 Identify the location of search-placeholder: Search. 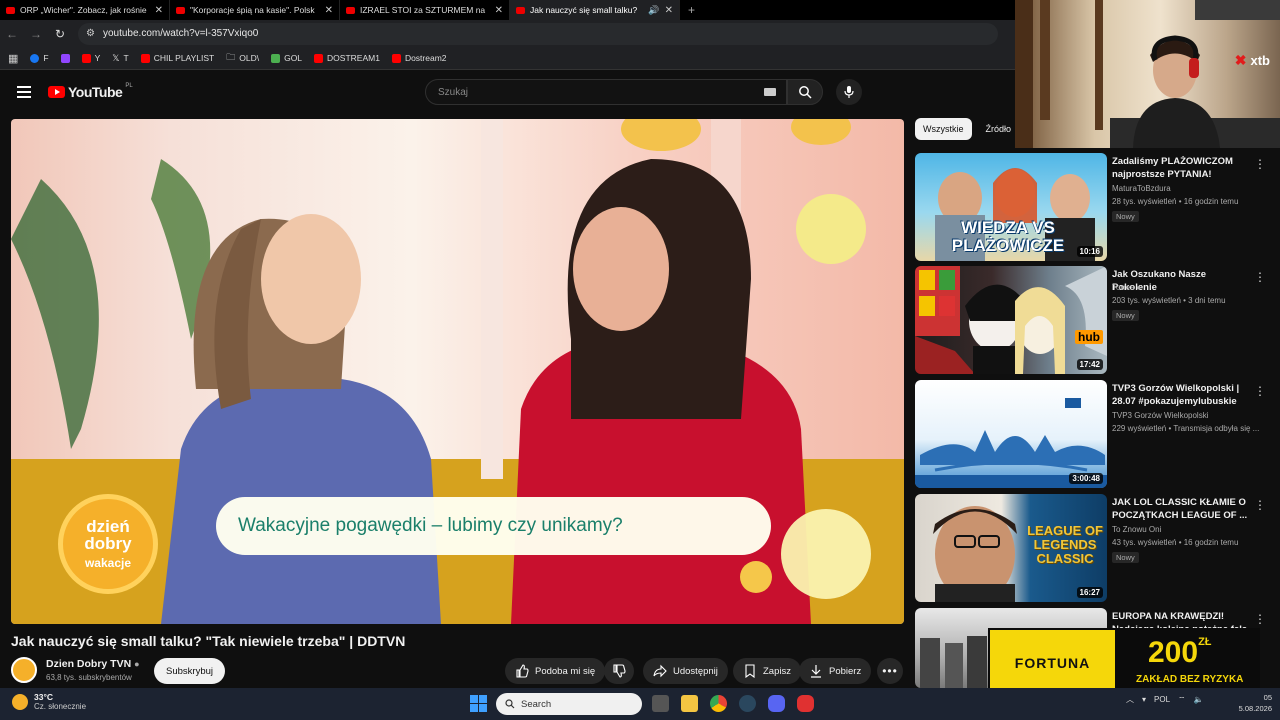
(536, 704).